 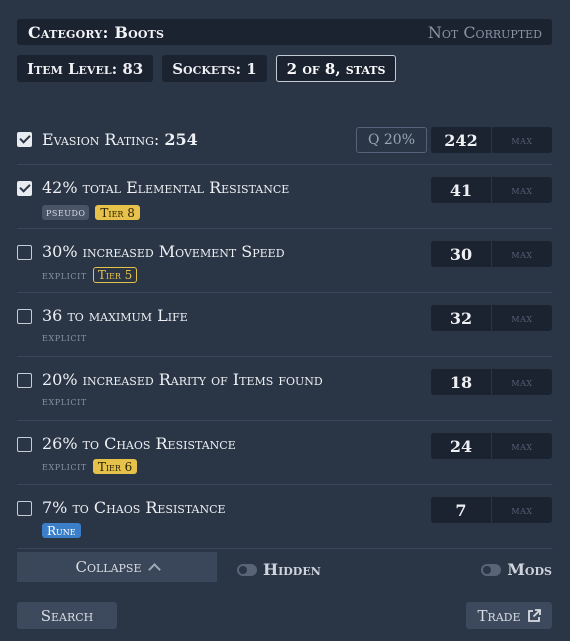 I want to click on category-label: Category: Boots, so click(x=96, y=32).